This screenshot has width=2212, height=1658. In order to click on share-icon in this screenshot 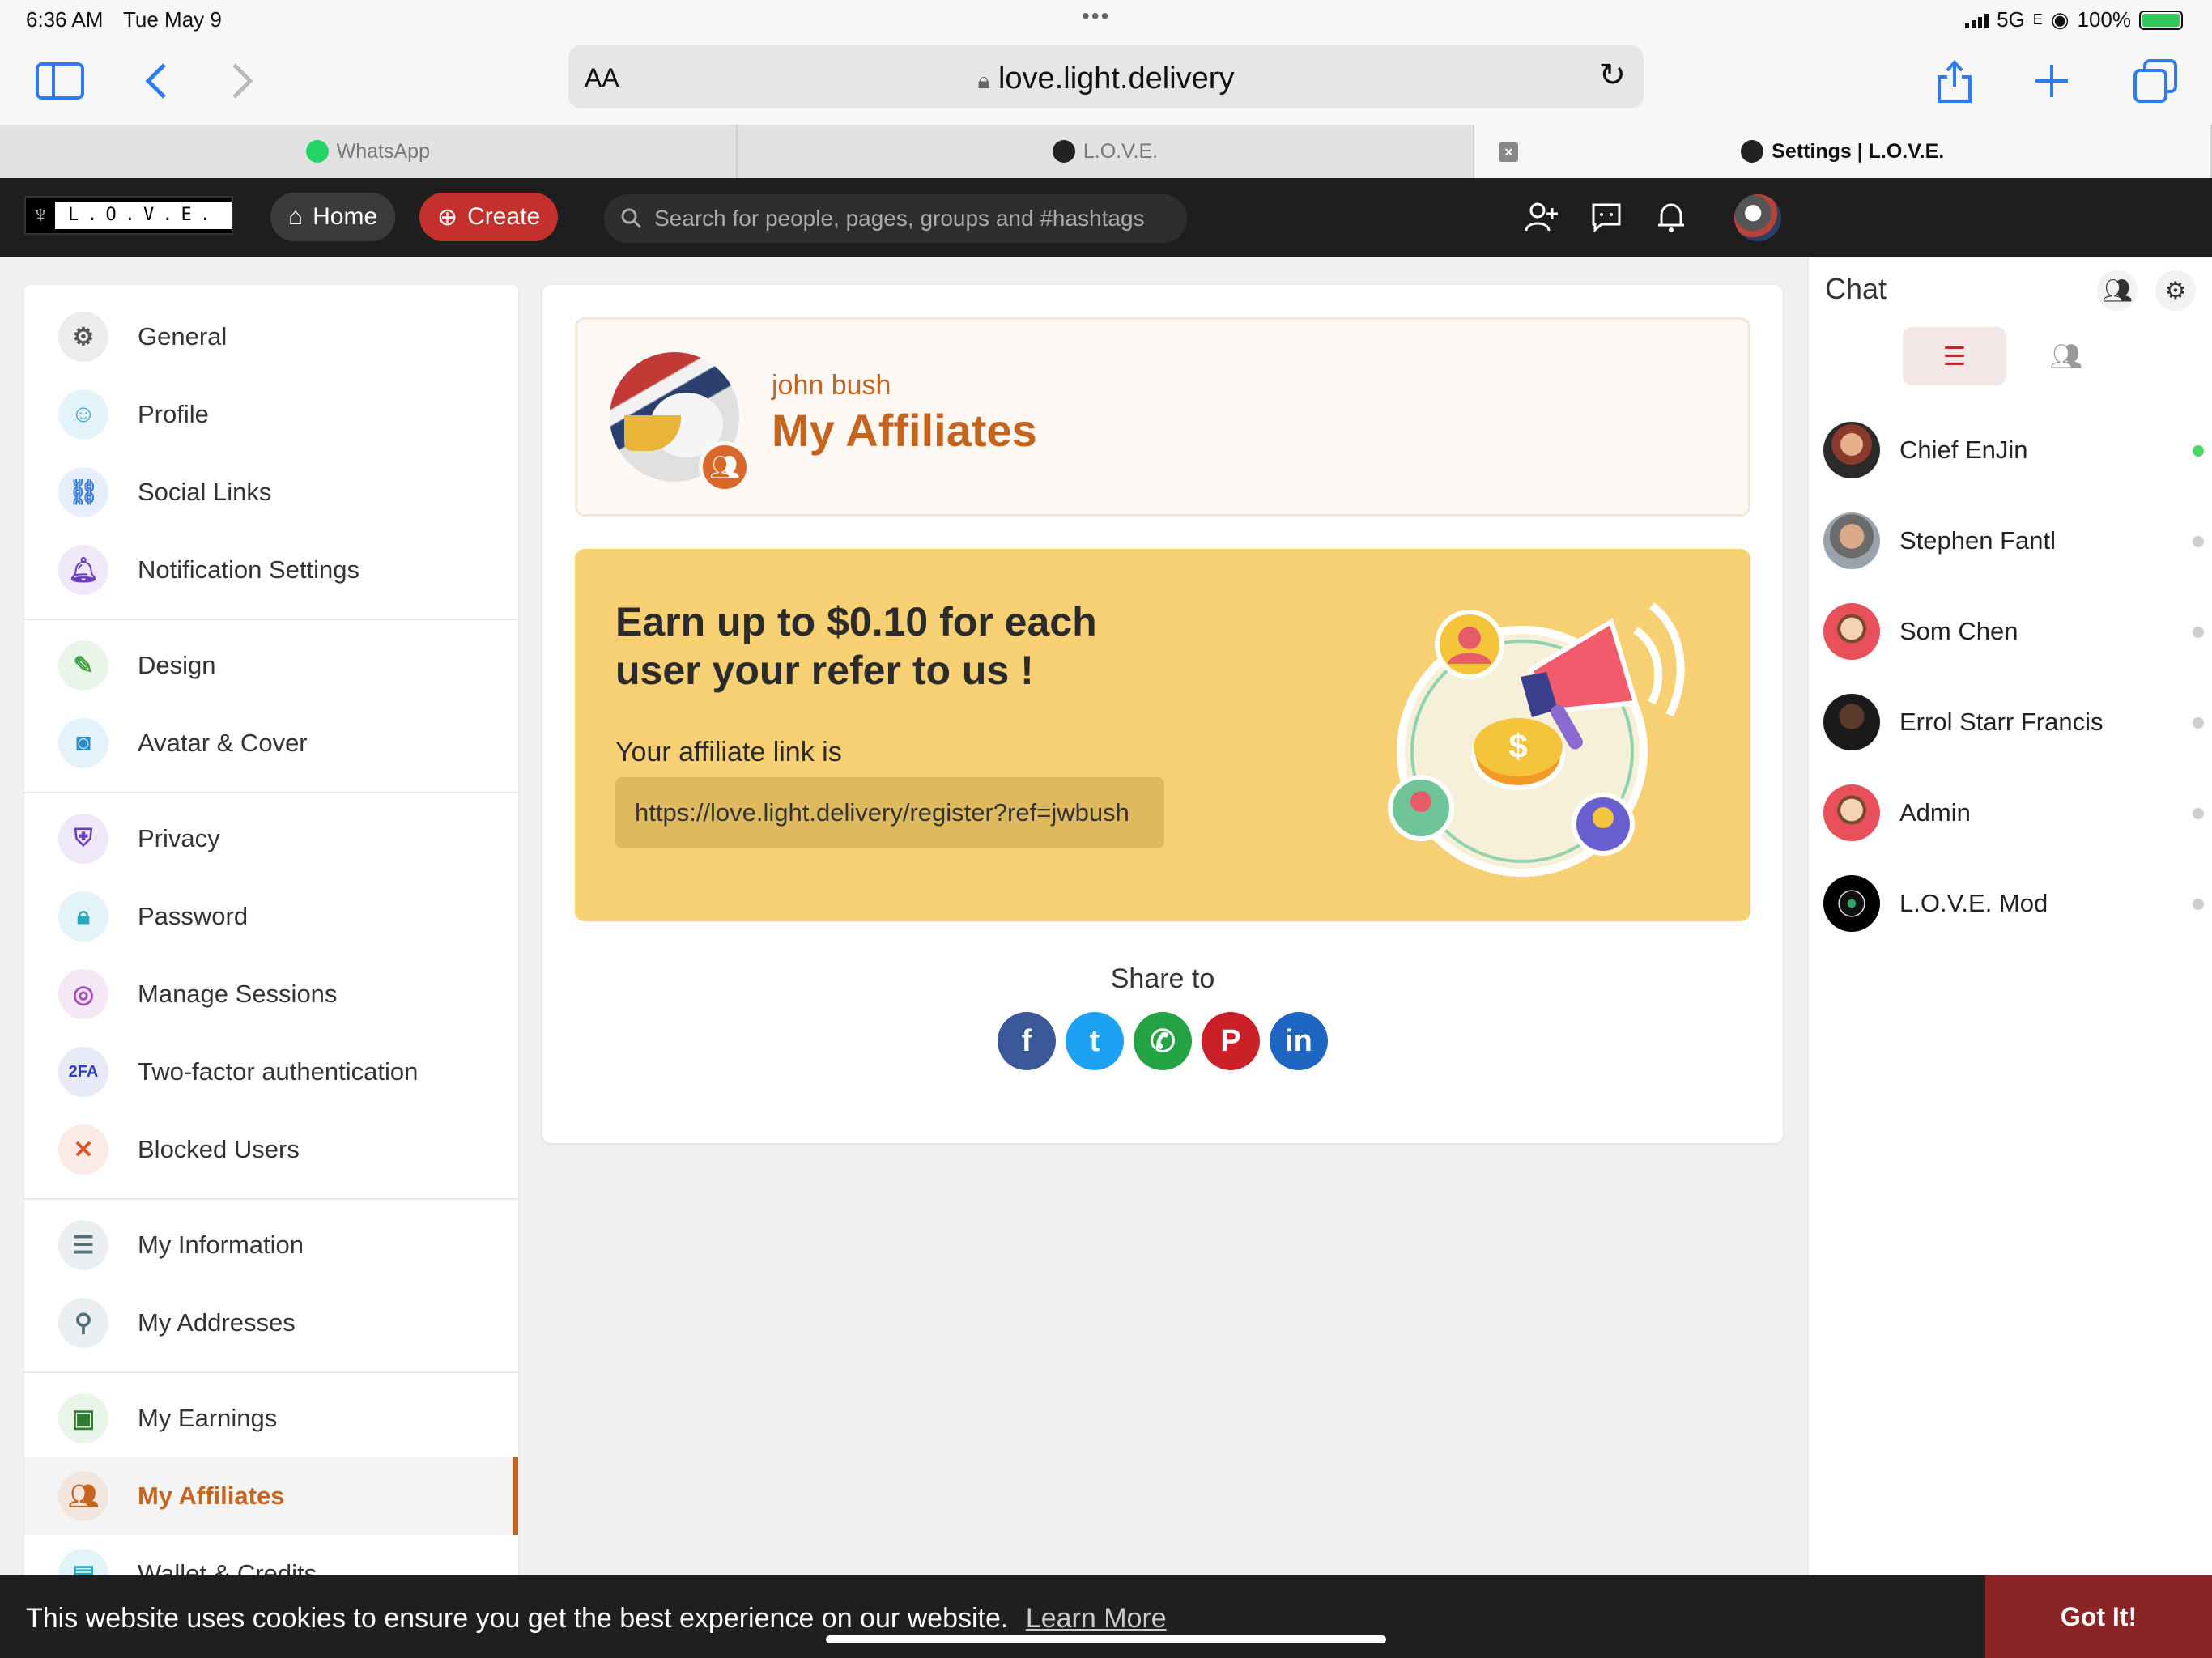, I will do `click(1955, 81)`.